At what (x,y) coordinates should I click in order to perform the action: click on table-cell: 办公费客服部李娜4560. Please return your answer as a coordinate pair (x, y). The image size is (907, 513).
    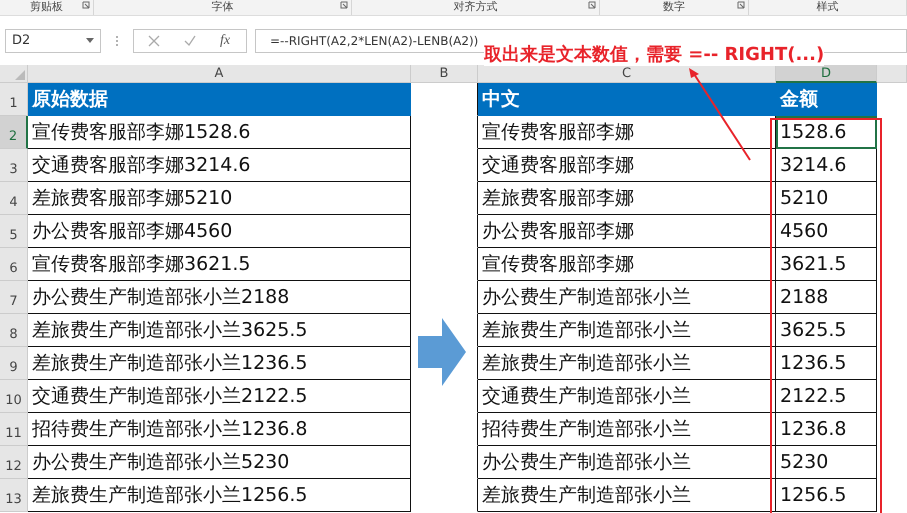
    Looking at the image, I should click on (219, 231).